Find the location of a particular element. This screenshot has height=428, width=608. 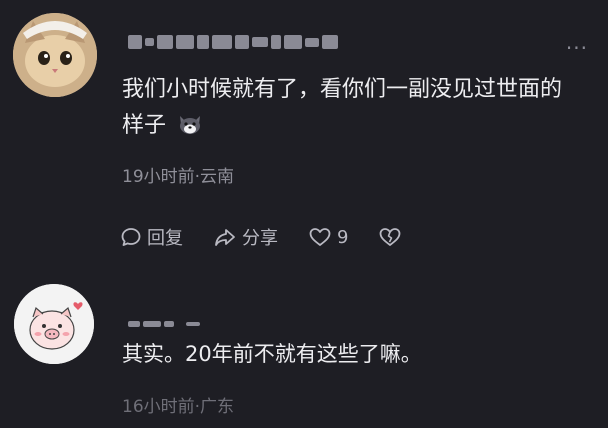

reply-label: 回复 is located at coordinates (165, 238).